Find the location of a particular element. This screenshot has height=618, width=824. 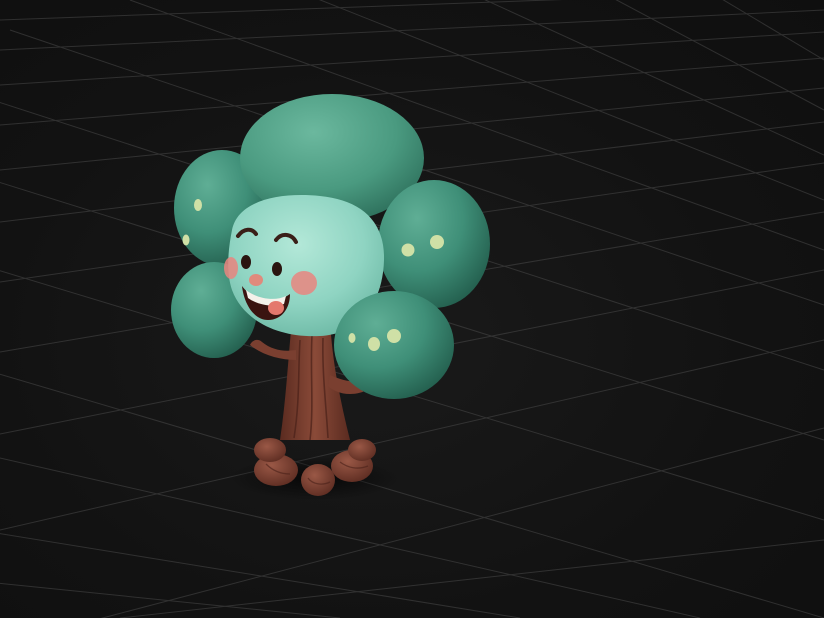

root-back-left is located at coordinates (270, 450).